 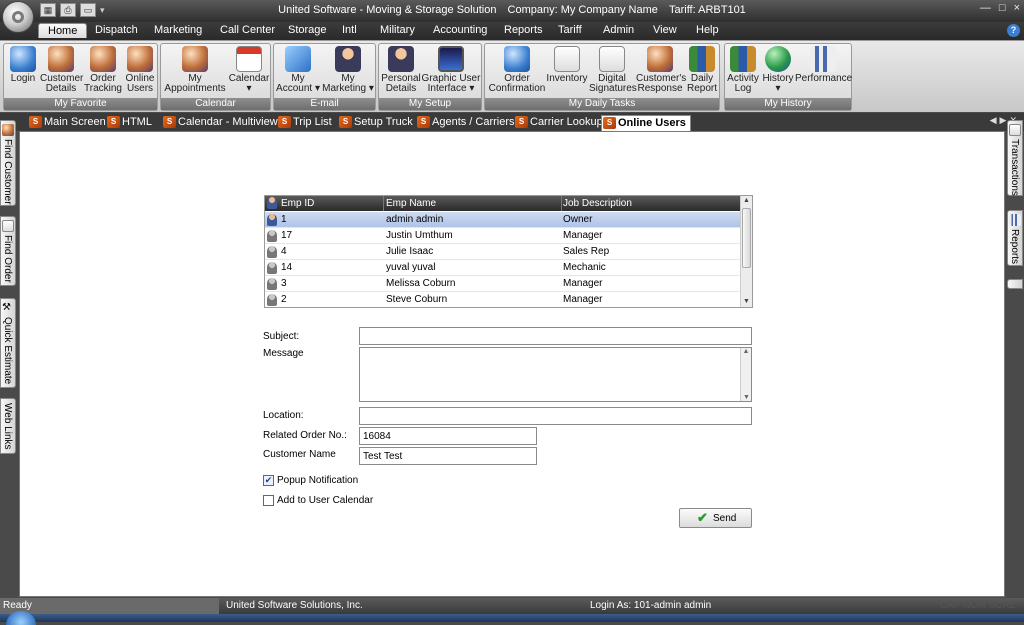 I want to click on customer-response-button: Customer's Response, so click(x=661, y=70).